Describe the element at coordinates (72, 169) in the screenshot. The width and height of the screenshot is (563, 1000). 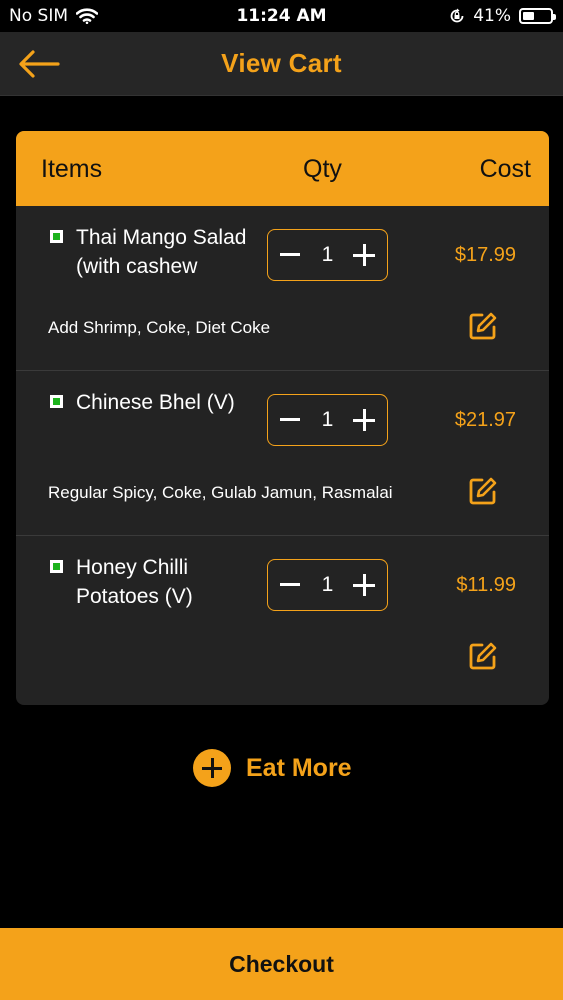
I see `column-header-items: Items` at that location.